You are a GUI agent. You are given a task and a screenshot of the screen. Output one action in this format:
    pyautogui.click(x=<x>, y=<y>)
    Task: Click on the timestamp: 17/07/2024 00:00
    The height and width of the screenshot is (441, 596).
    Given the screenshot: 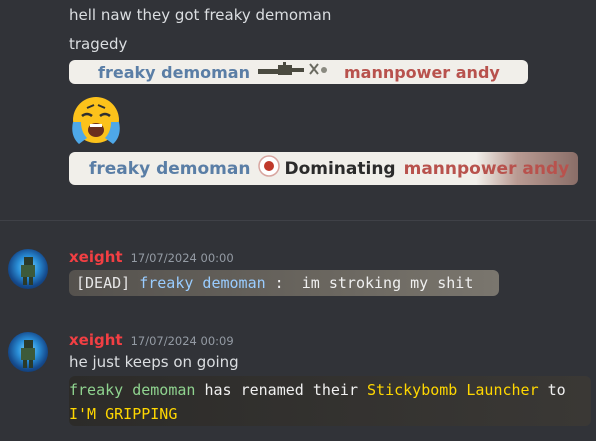 What is the action you would take?
    pyautogui.click(x=182, y=258)
    